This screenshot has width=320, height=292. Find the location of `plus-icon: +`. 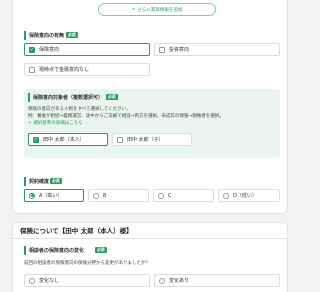

plus-icon: + is located at coordinates (133, 9).